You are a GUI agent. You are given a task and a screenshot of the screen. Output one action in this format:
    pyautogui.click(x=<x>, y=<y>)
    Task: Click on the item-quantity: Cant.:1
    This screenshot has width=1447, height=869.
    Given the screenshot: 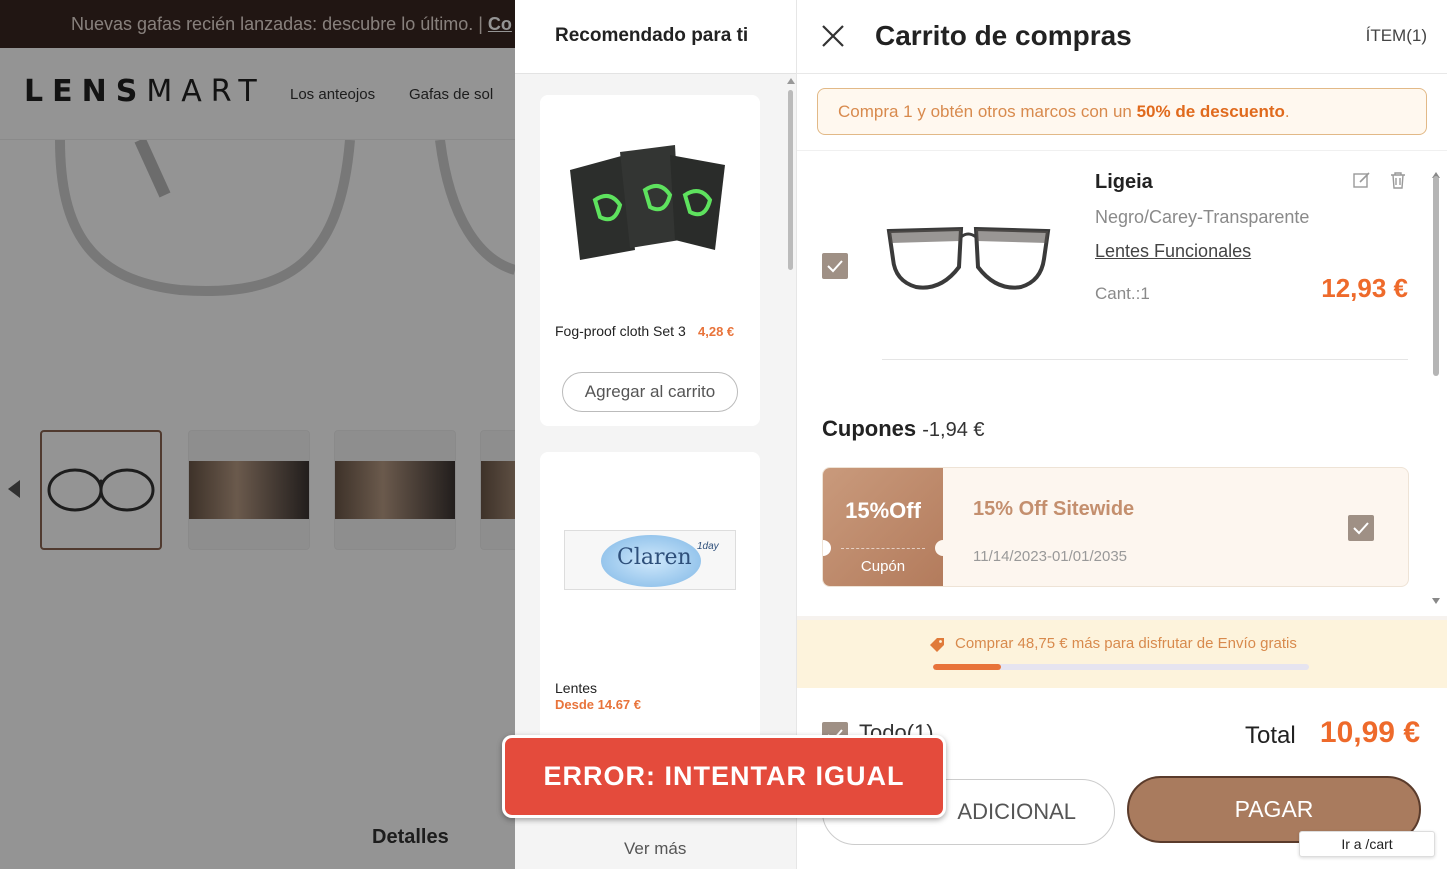 What is the action you would take?
    pyautogui.click(x=1122, y=293)
    